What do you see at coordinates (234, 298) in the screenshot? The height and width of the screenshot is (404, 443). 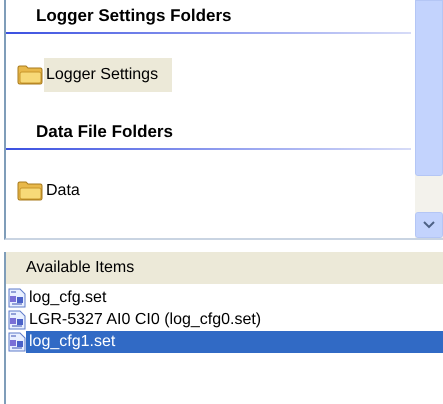 I see `file-item: log_cfg.set` at bounding box center [234, 298].